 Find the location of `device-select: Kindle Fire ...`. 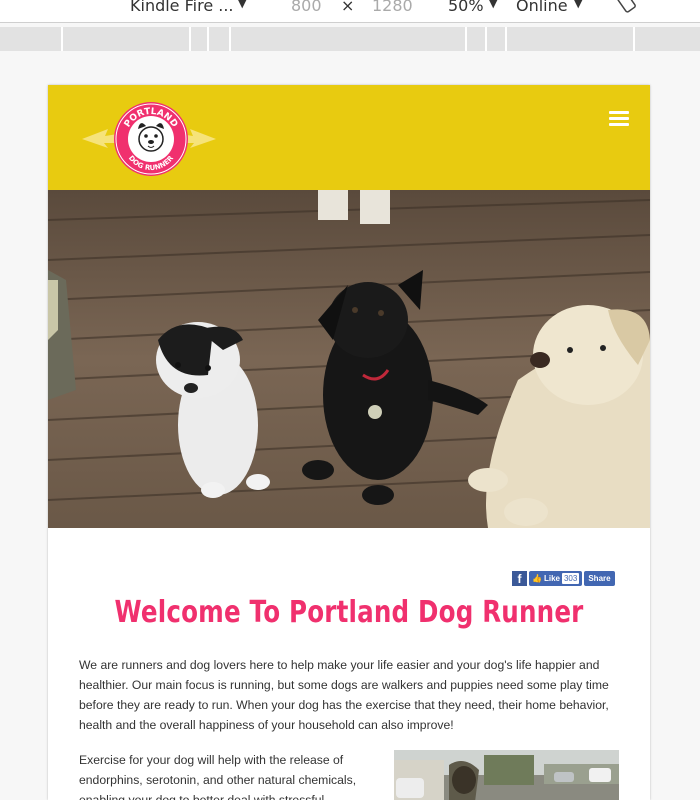

device-select: Kindle Fire ... is located at coordinates (182, 7).